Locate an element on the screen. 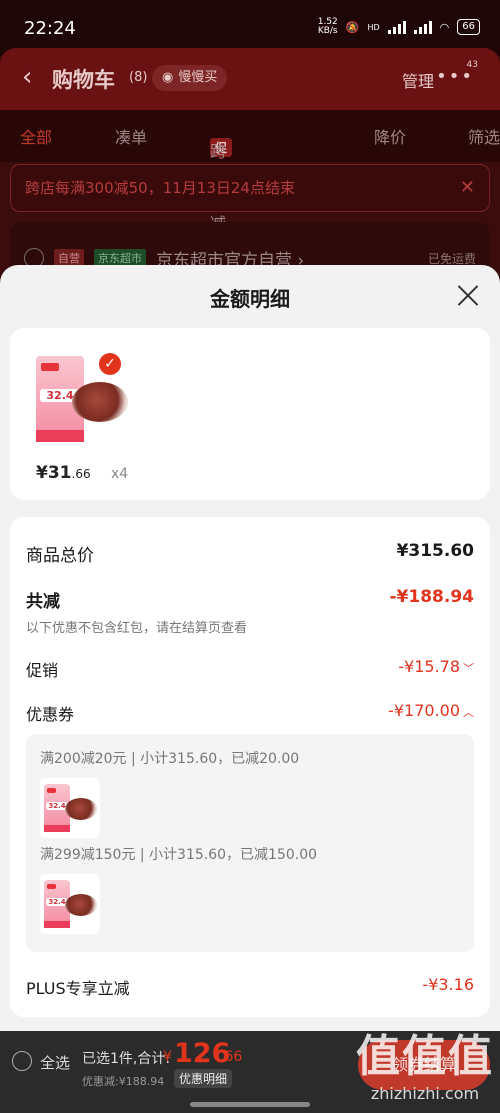 Image resolution: width=500 pixels, height=1113 pixels. coupon-product-image-2: 32.4 is located at coordinates (70, 904).